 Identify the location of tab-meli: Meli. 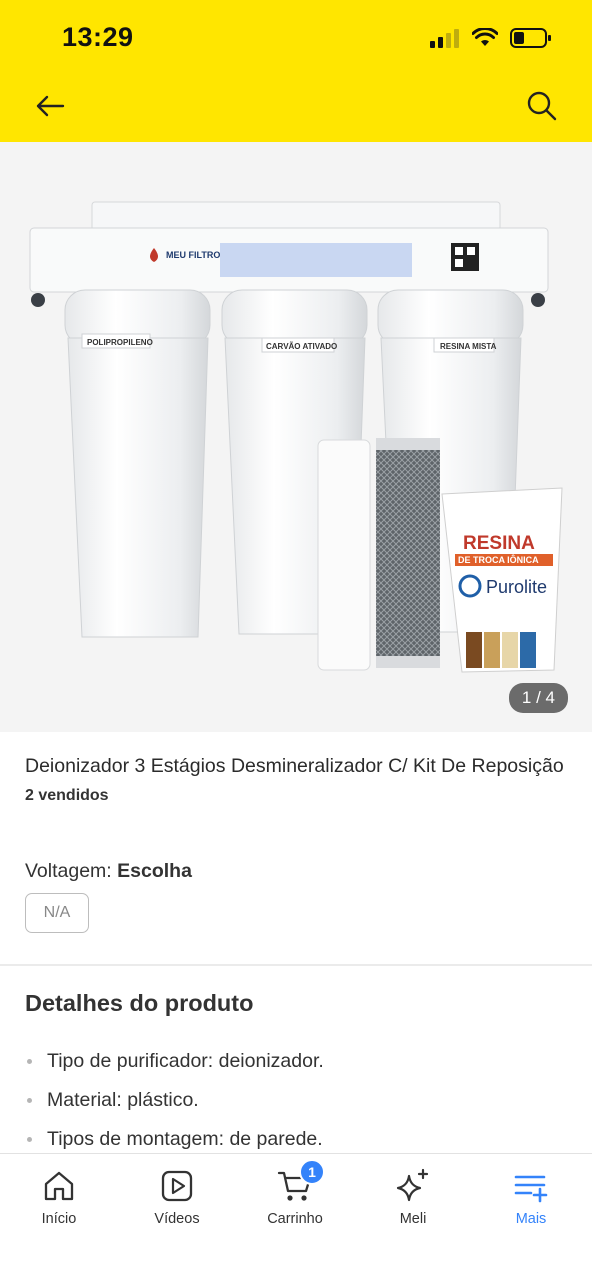
(413, 1196).